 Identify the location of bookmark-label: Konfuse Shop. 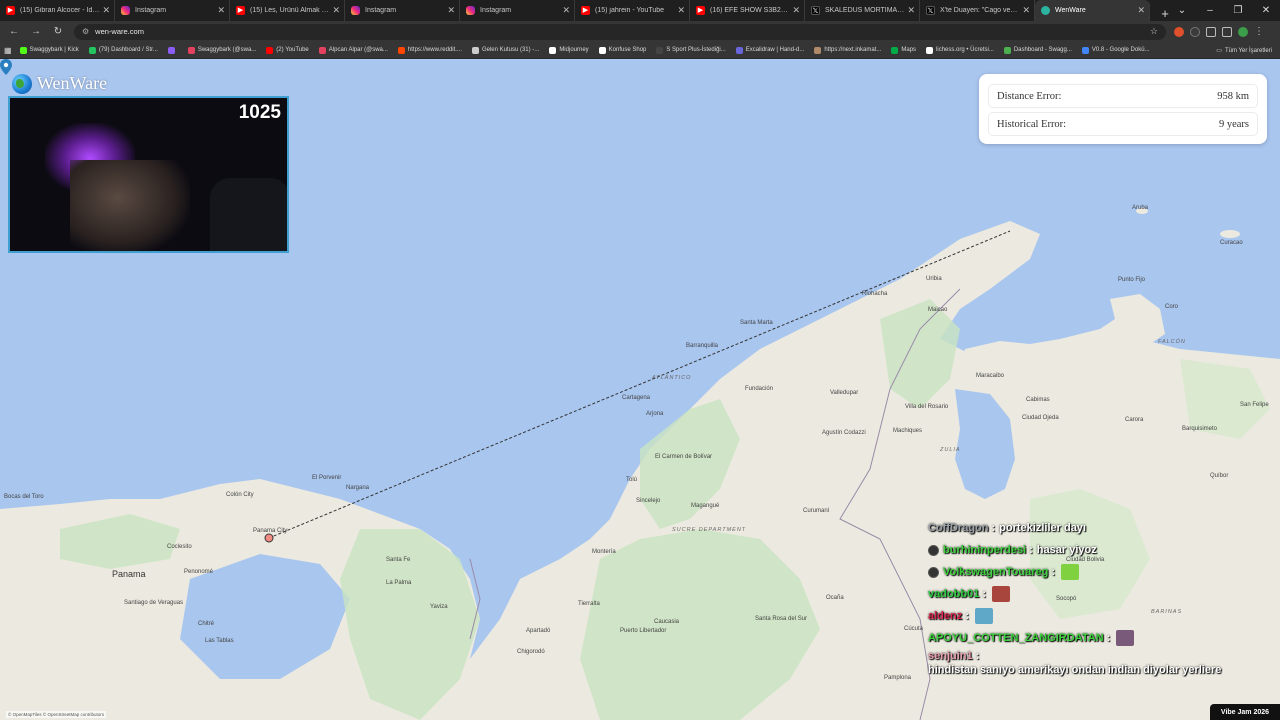
(627, 50).